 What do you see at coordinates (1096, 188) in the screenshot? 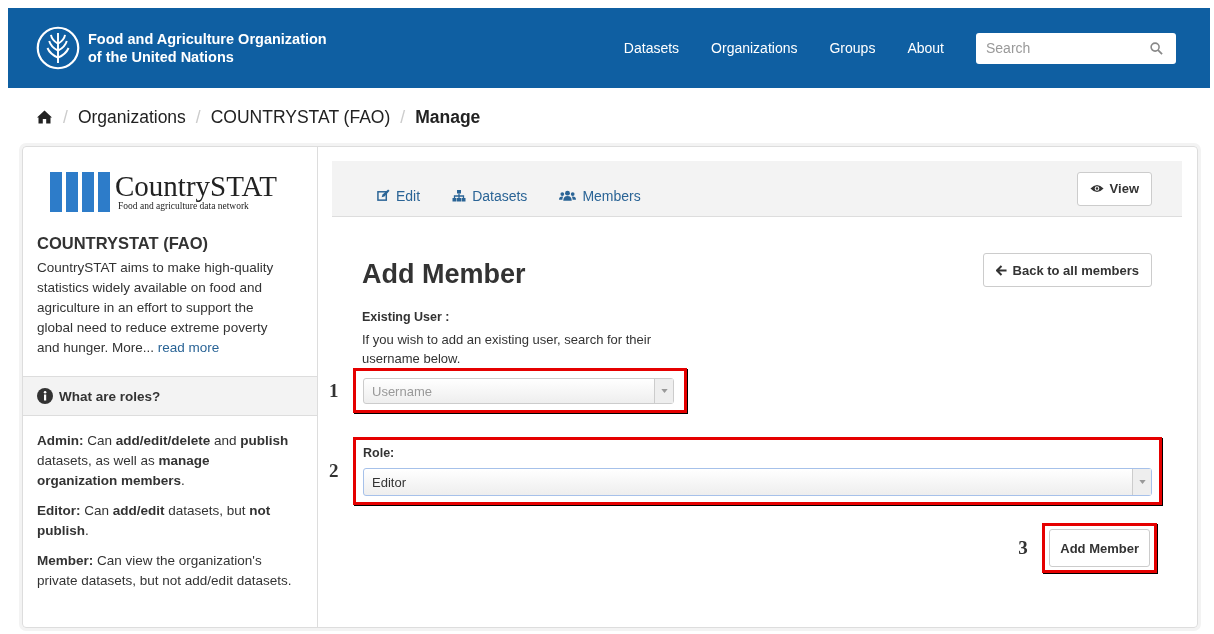
I see `eye-icon` at bounding box center [1096, 188].